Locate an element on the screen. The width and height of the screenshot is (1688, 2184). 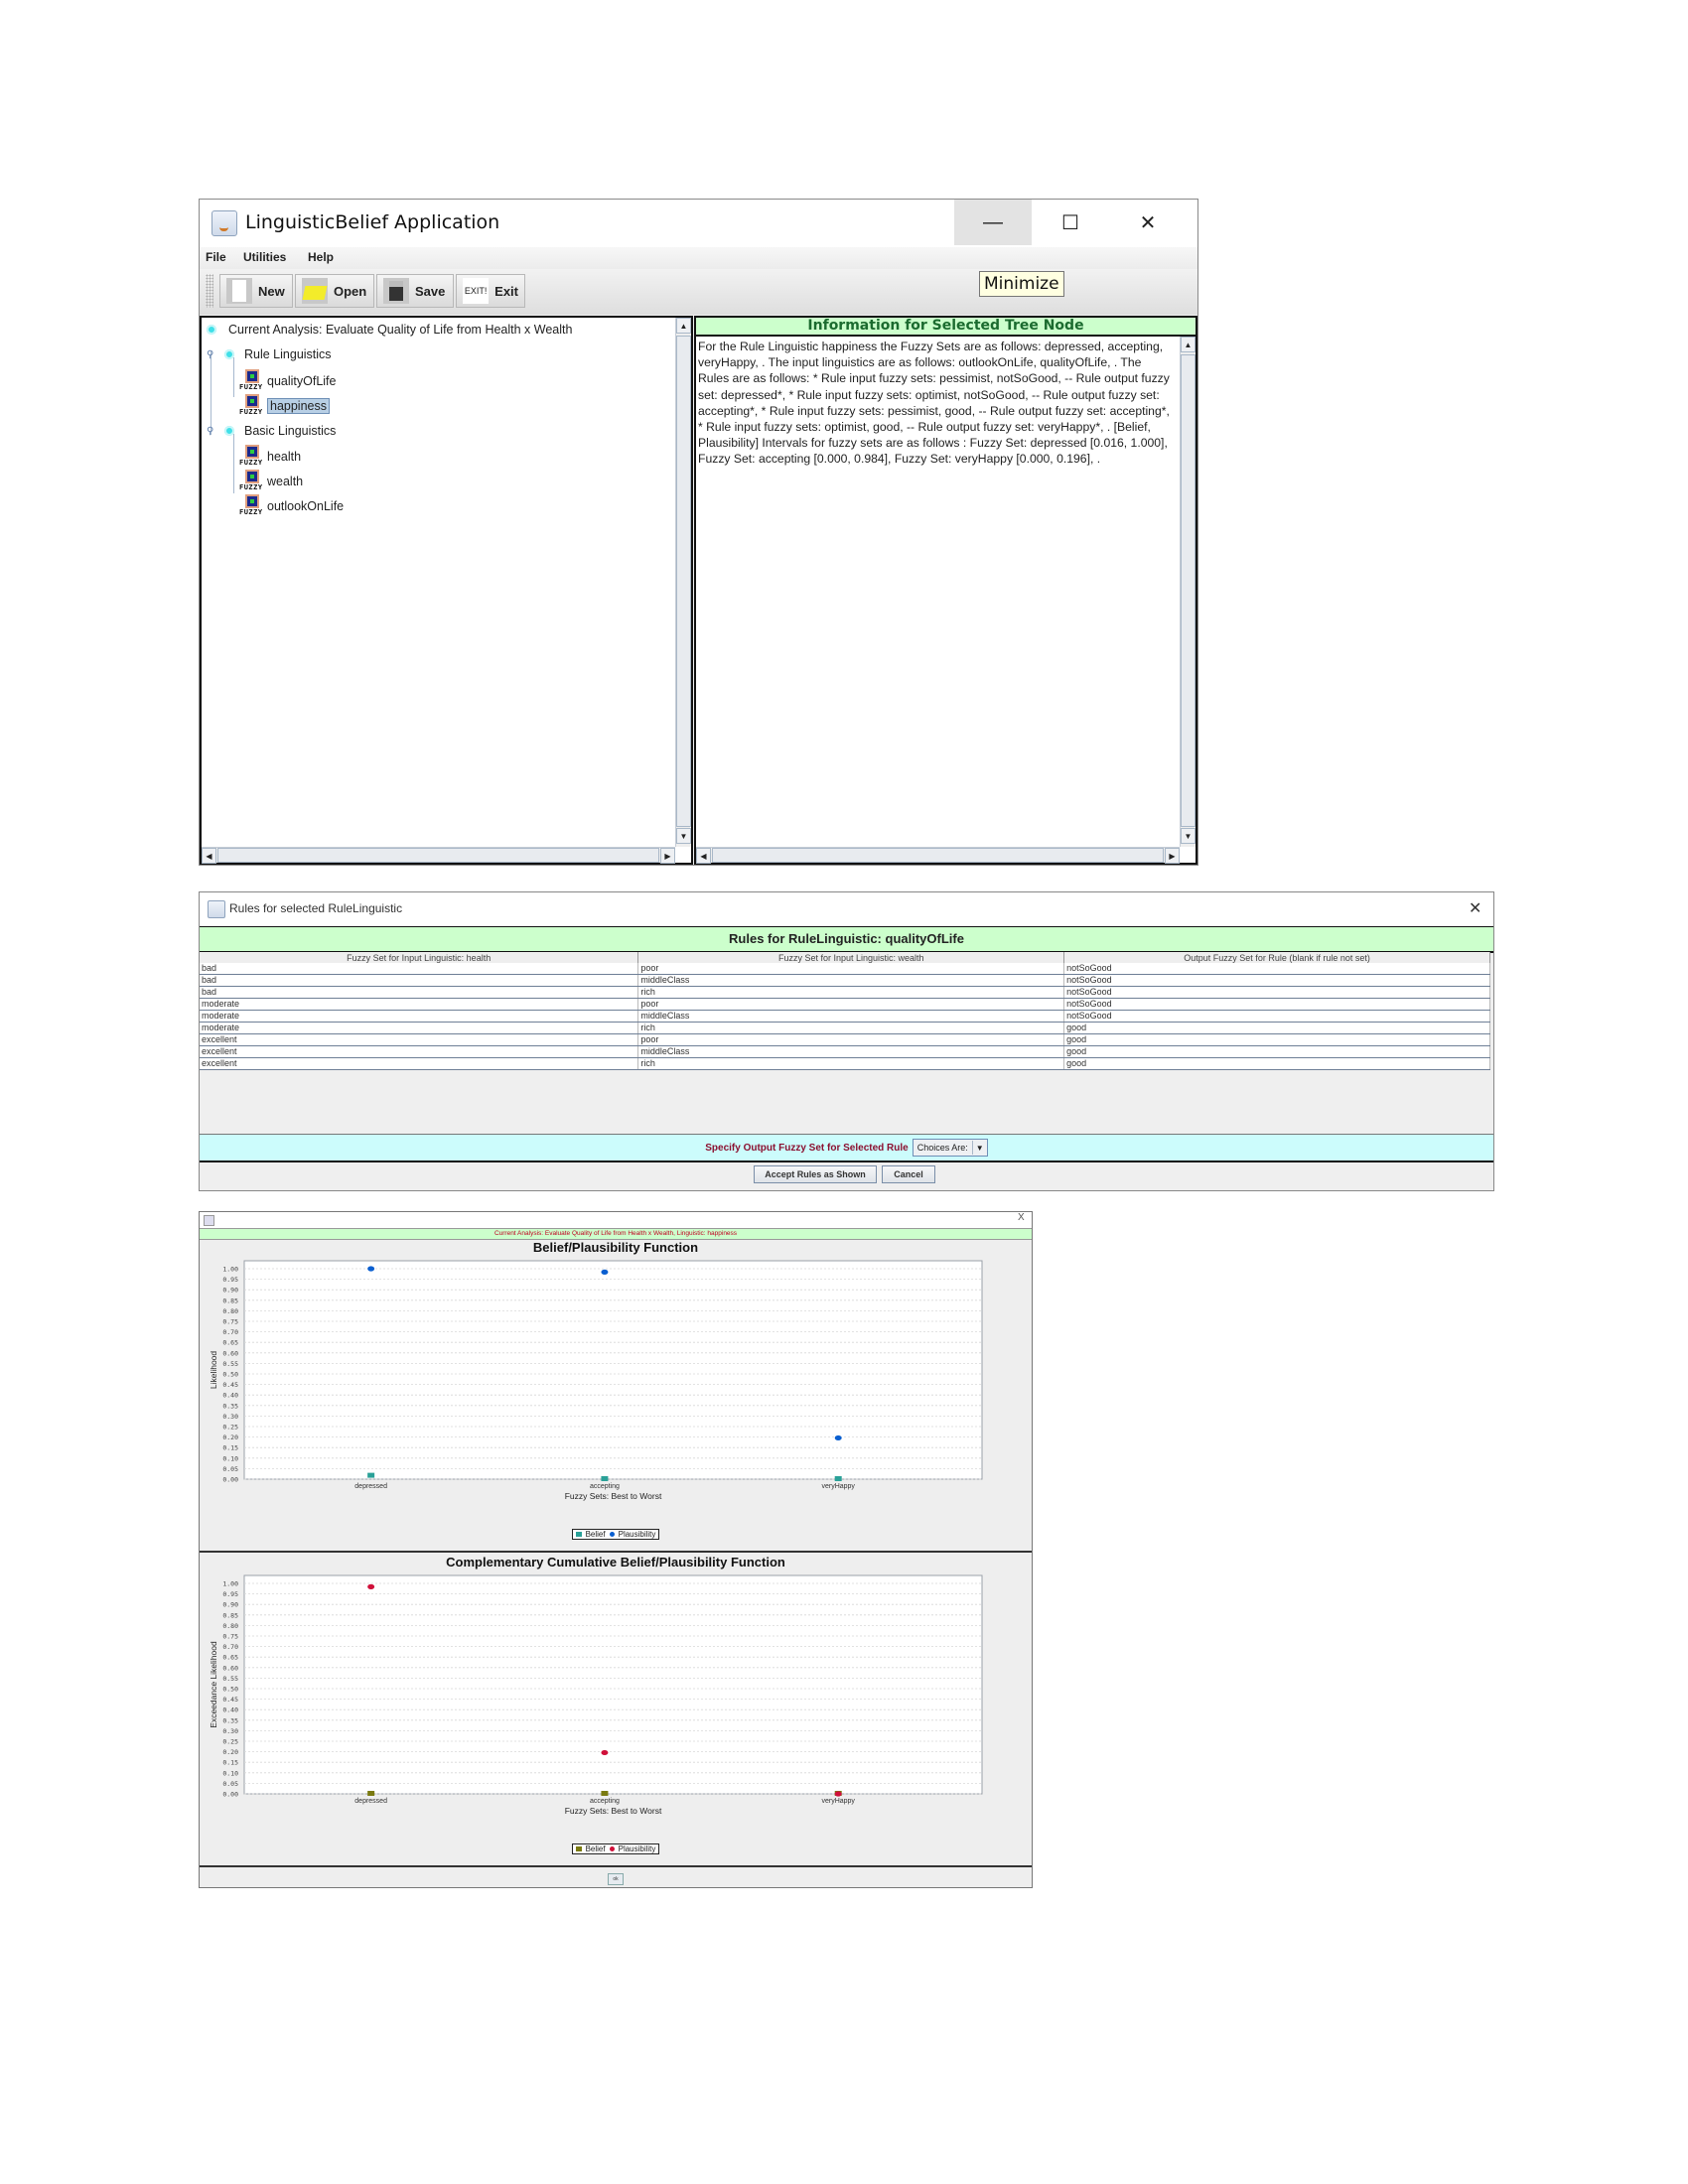
output-fuzzy-set-dropdown: Choices Are: ▼ is located at coordinates (950, 1148).